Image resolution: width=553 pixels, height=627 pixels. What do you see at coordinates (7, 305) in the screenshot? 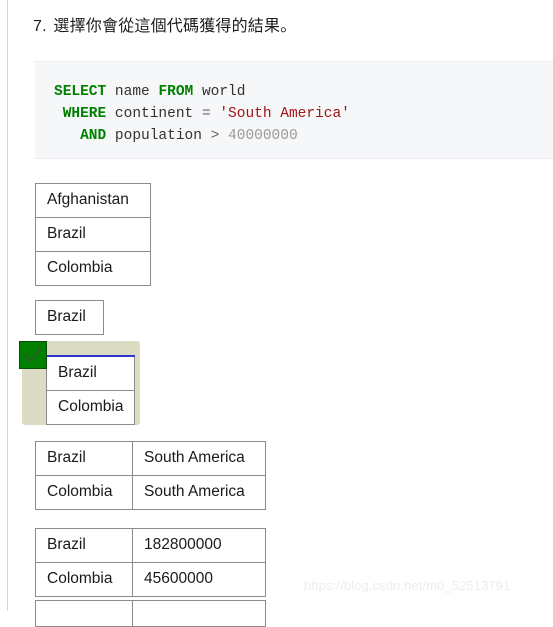
I see `left-margin-rule` at bounding box center [7, 305].